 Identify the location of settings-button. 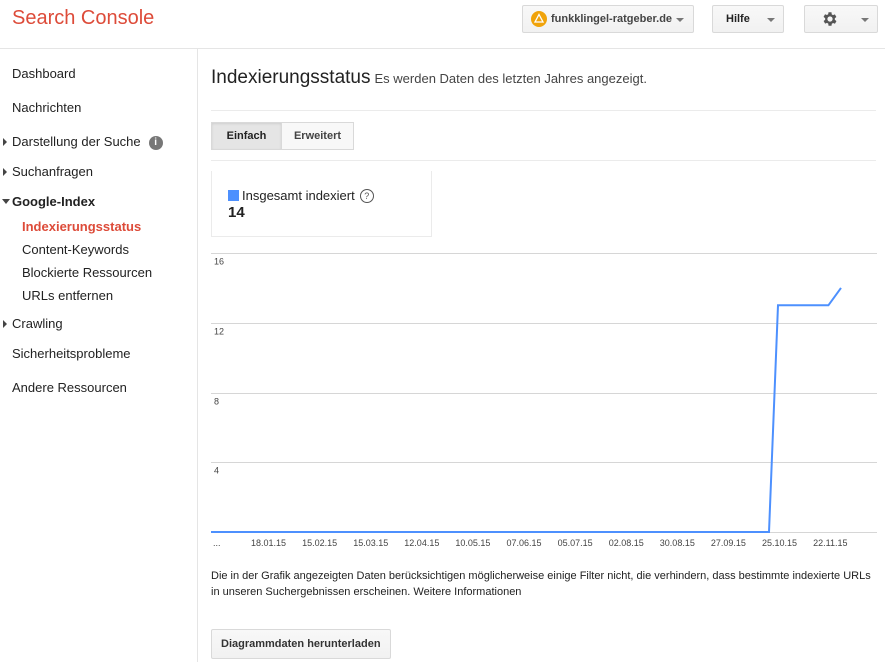
(841, 19).